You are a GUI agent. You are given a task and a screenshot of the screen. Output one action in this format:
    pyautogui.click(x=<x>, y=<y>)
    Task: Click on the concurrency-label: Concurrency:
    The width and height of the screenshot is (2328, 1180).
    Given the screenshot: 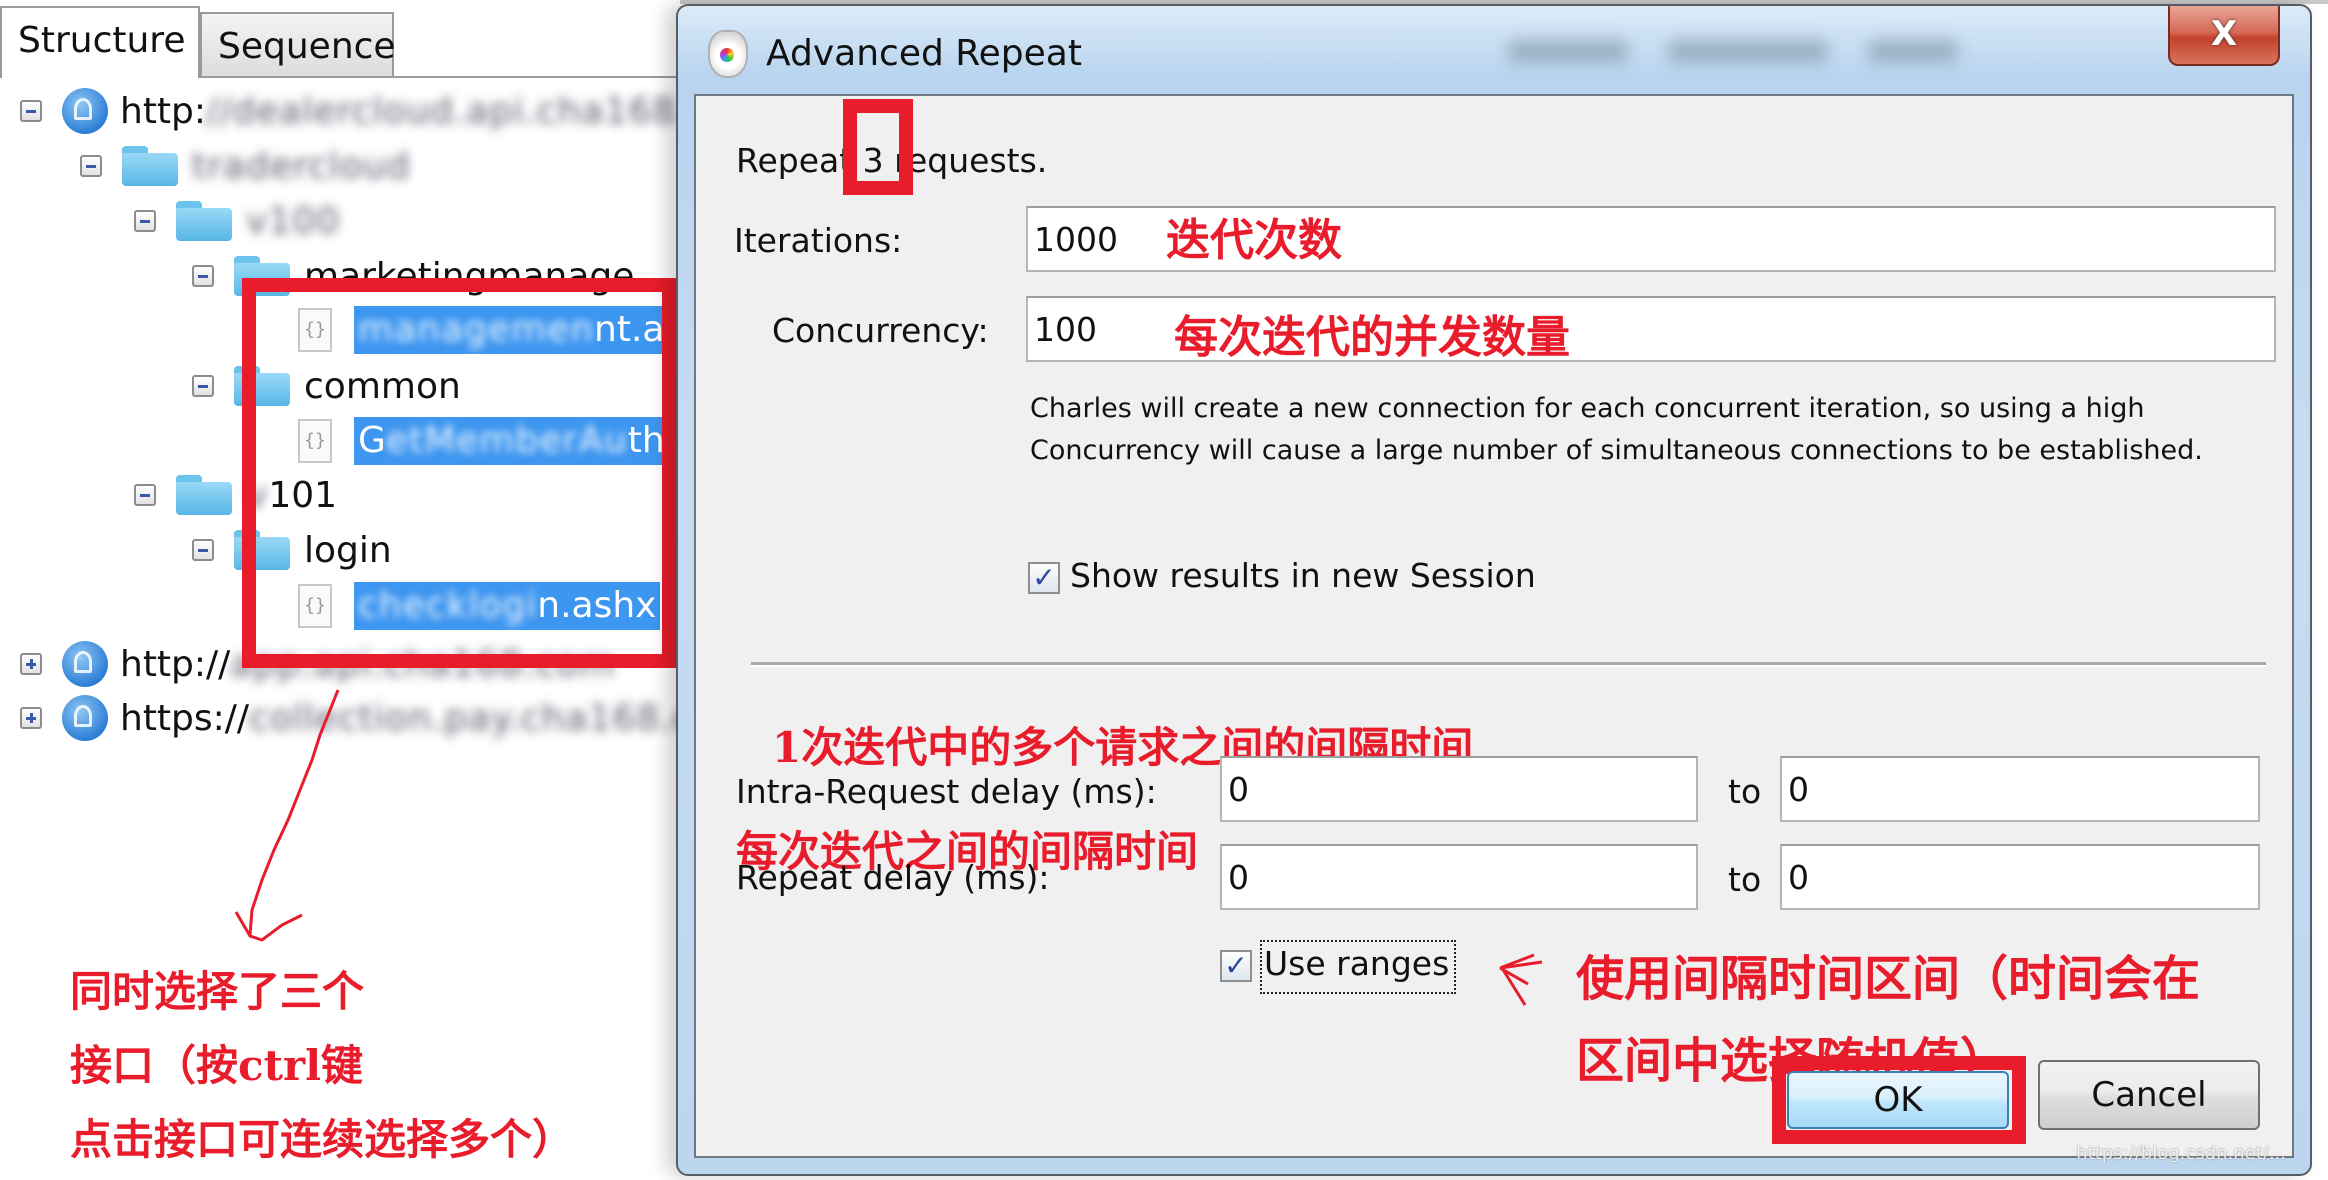 What is the action you would take?
    pyautogui.click(x=880, y=330)
    